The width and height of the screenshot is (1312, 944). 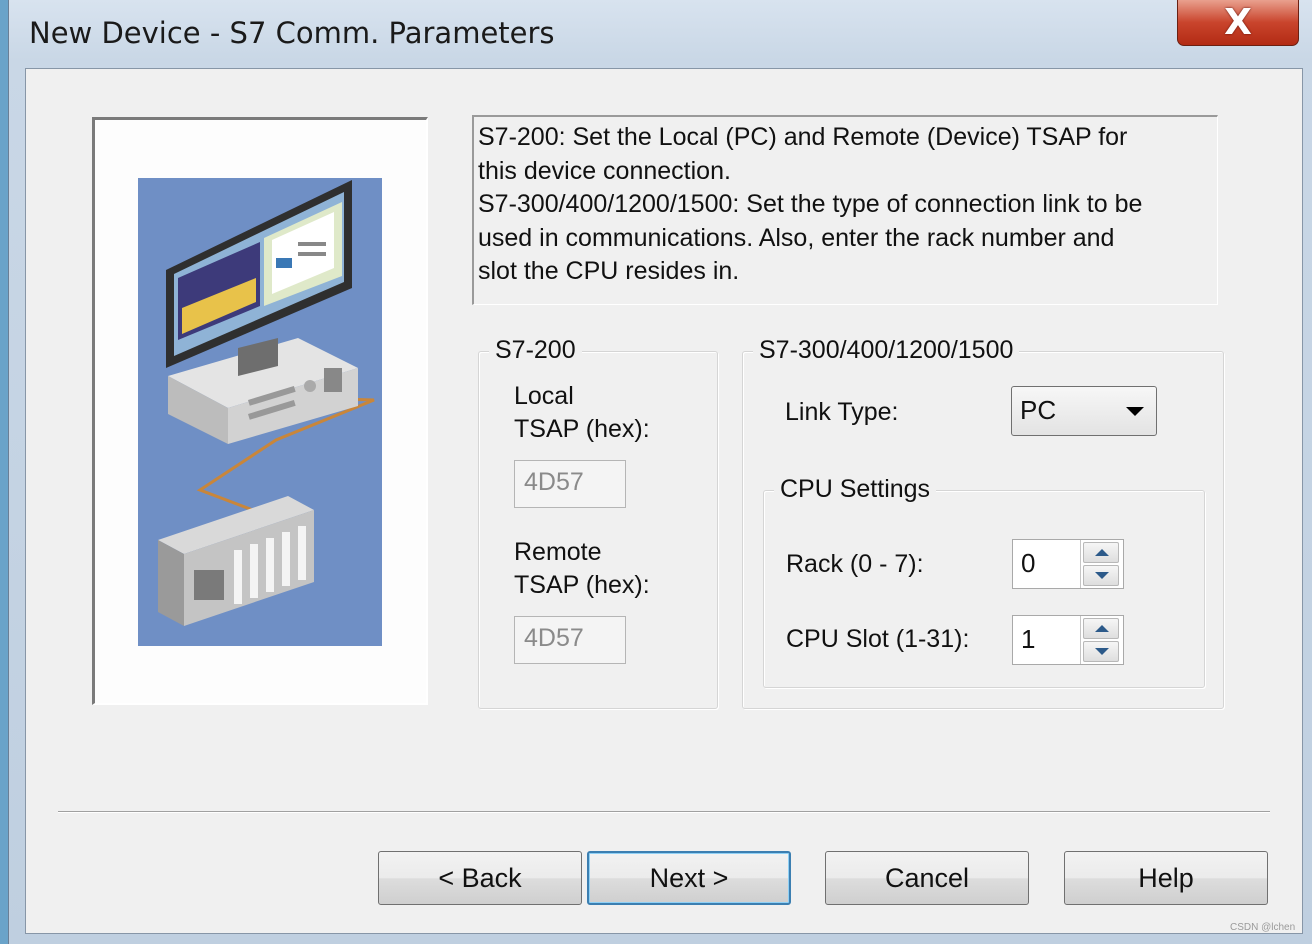 I want to click on rack-spin-buttons, so click(x=1101, y=564).